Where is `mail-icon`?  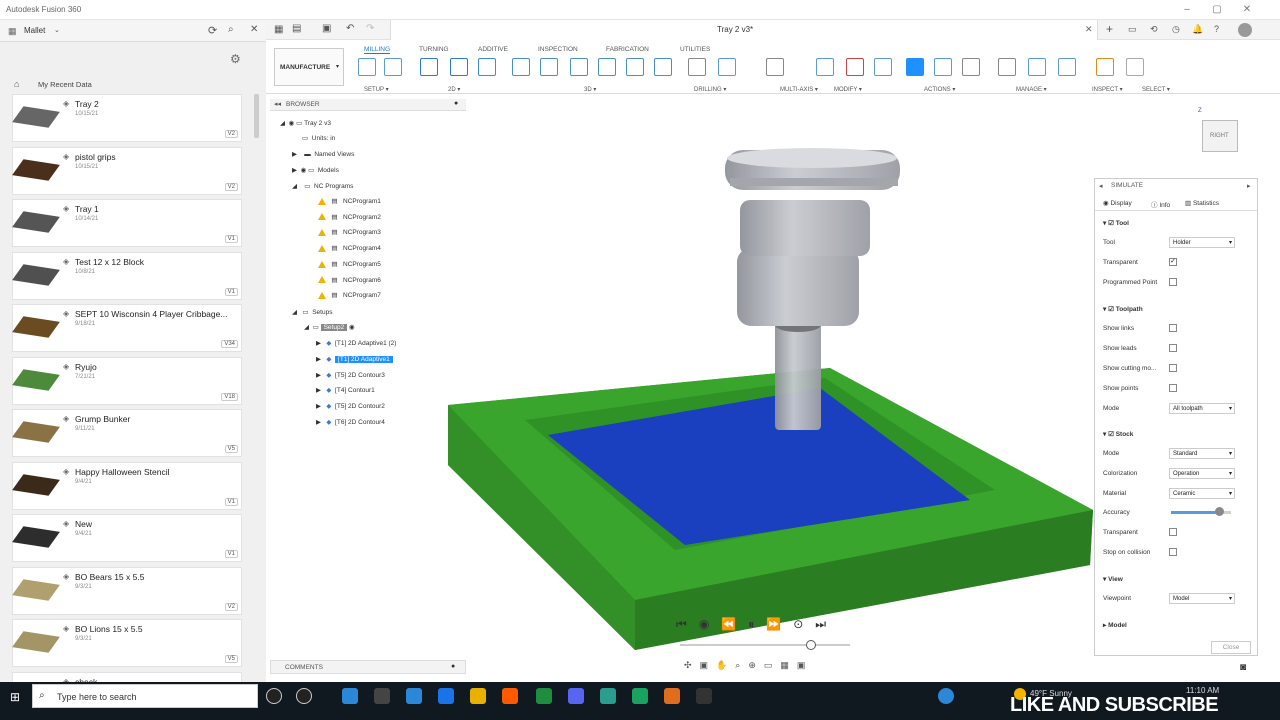 mail-icon is located at coordinates (414, 696).